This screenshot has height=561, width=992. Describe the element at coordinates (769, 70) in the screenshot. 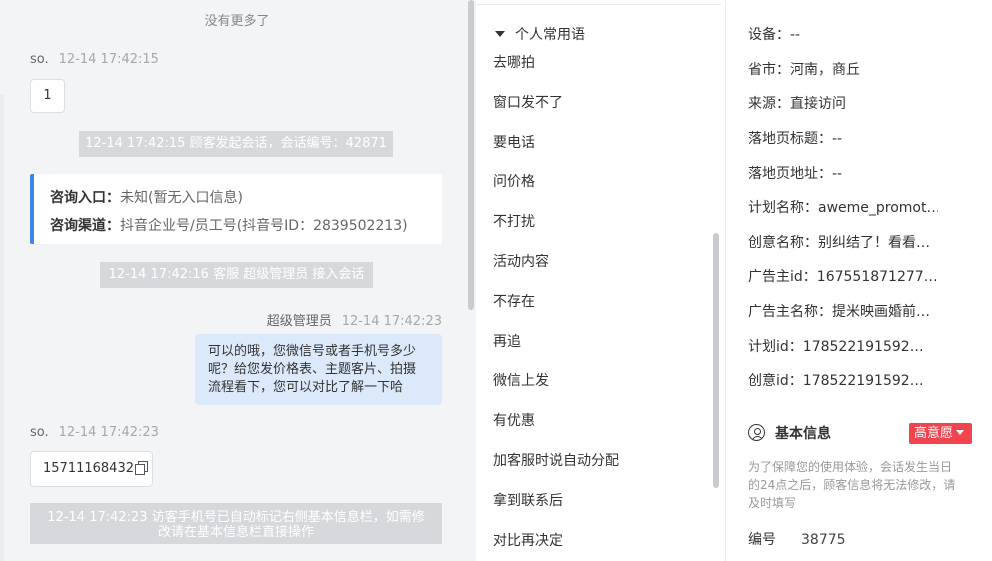

I see `field-label: 省市：` at that location.